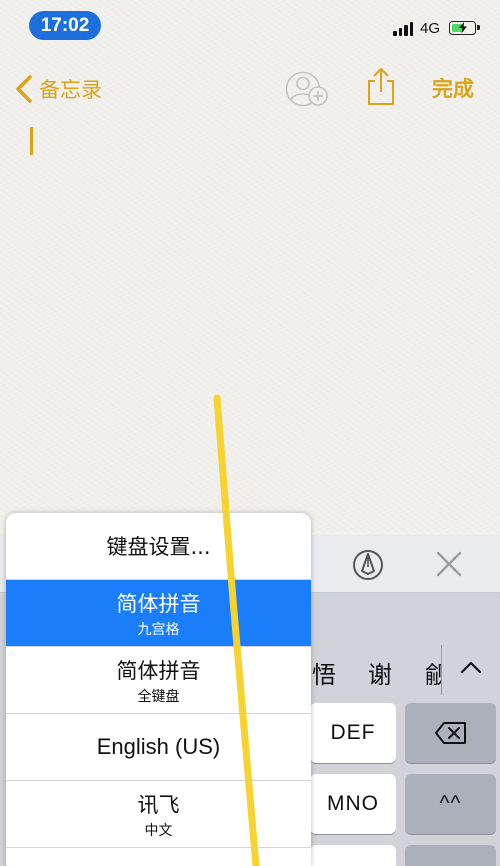 The image size is (500, 866). What do you see at coordinates (158, 696) in the screenshot?
I see `menu-item-sublabel: 全键盘` at bounding box center [158, 696].